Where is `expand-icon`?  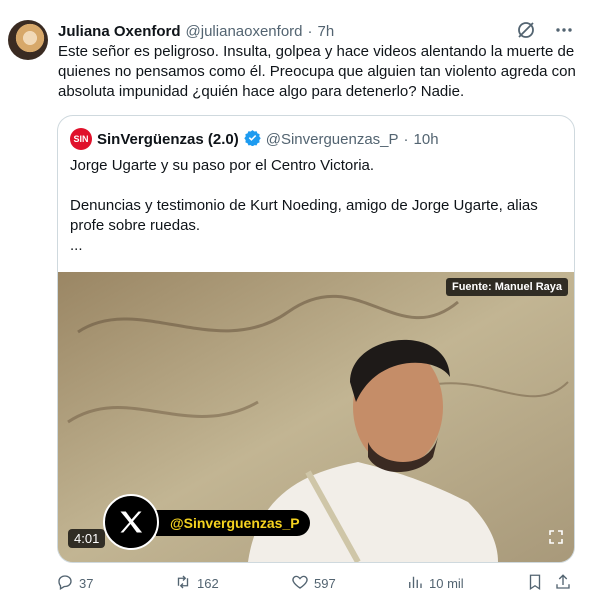
expand-icon is located at coordinates (556, 539).